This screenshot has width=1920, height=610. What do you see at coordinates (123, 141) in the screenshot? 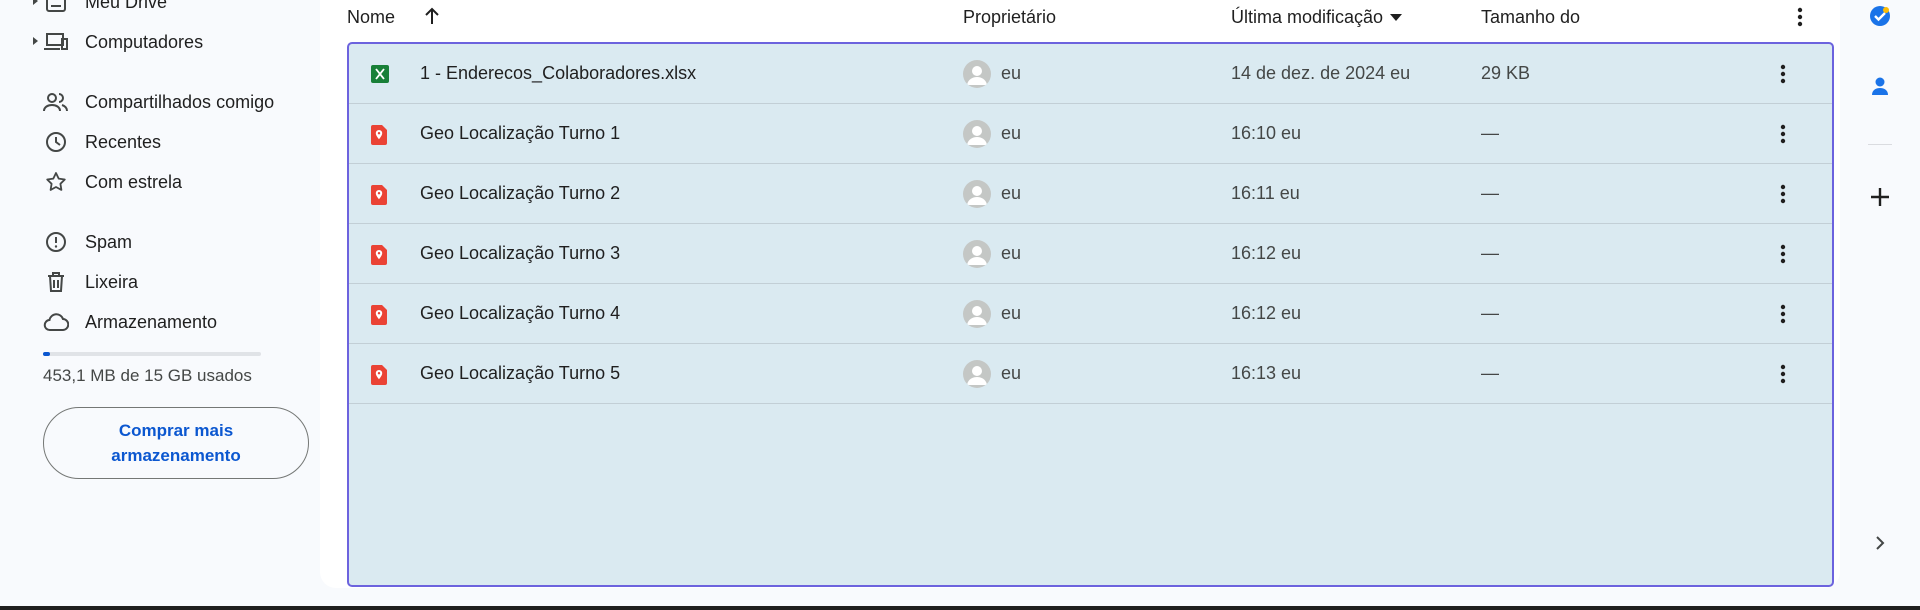
I see `sidebar-item-label: Recentes` at bounding box center [123, 141].